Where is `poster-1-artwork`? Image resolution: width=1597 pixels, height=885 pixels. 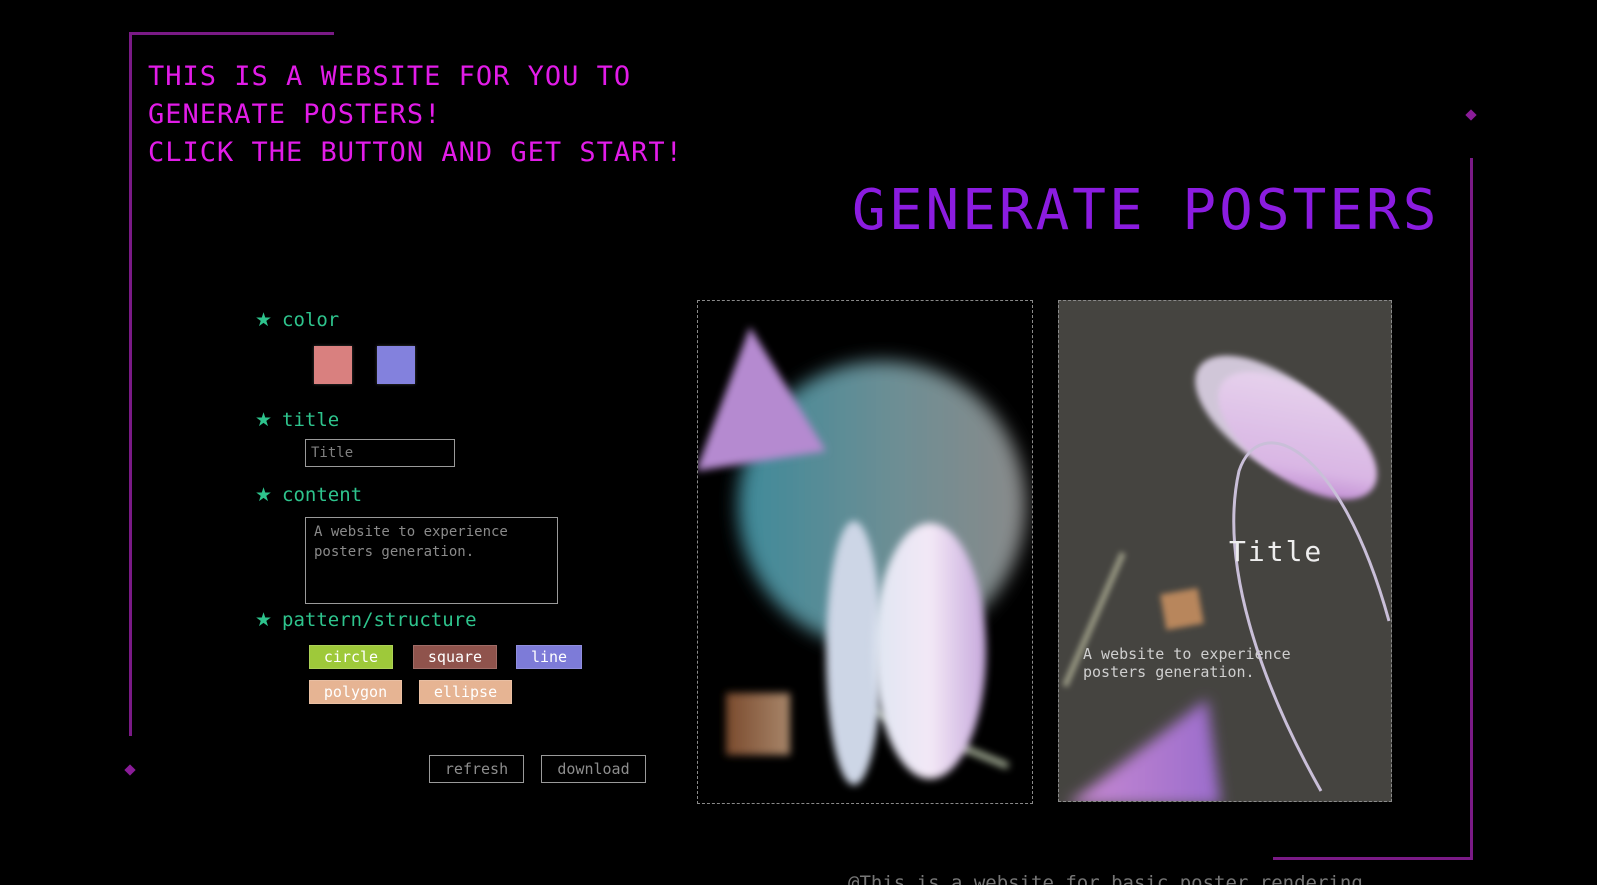 poster-1-artwork is located at coordinates (862, 556).